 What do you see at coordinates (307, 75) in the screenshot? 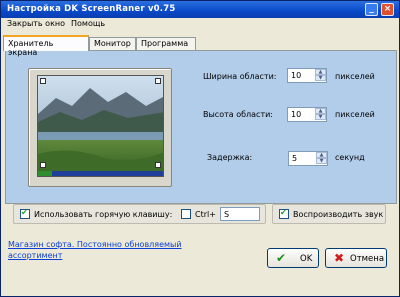
I see `width-spinner: 10 ▲ ▼` at bounding box center [307, 75].